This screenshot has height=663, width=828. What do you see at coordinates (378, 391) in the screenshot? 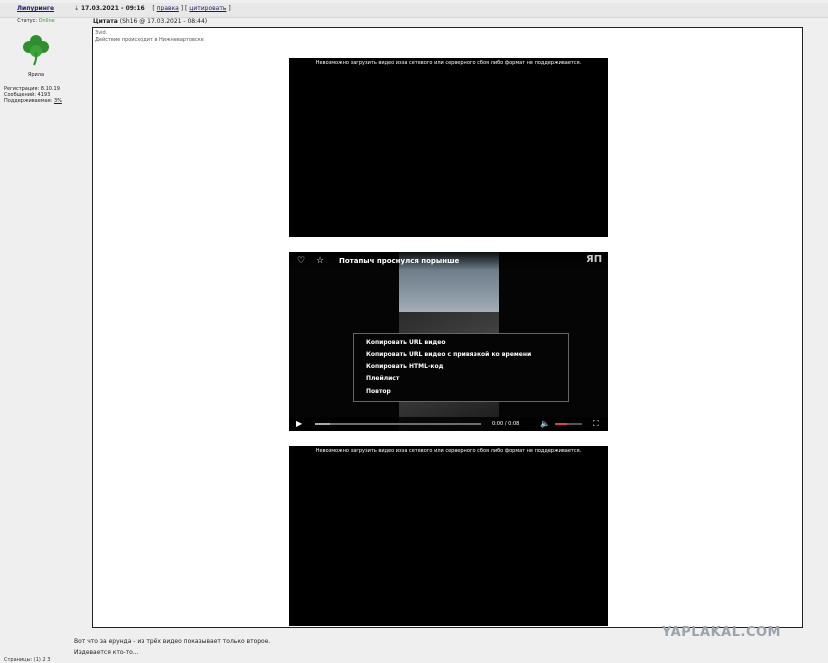
I see `menu-repeat: Повтор` at bounding box center [378, 391].